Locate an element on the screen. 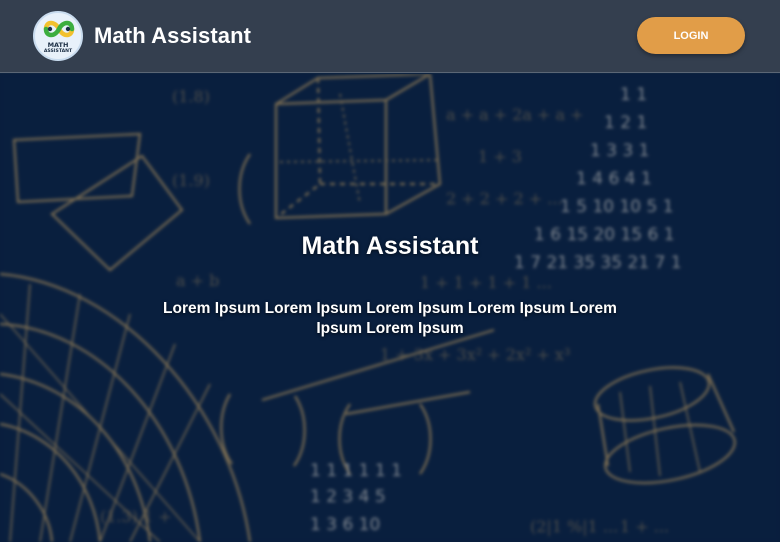 This screenshot has height=542, width=780. logo-text-assistant: ASSISTANT is located at coordinates (58, 51).